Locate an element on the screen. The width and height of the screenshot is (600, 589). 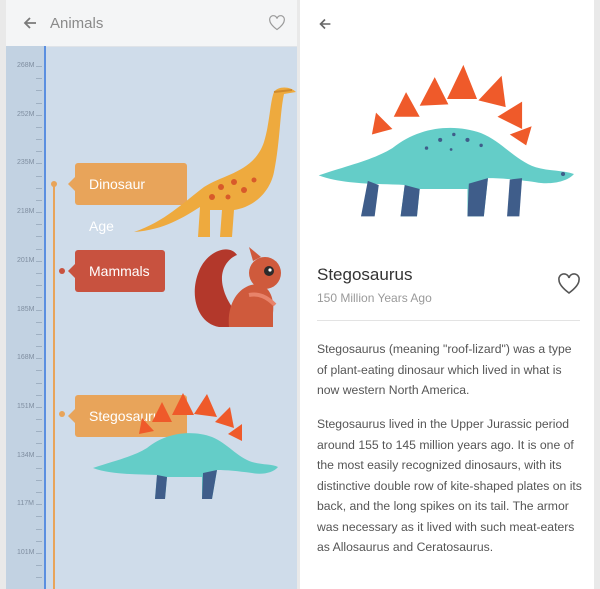
time-tick-label: 134M is located at coordinates (26, 455).